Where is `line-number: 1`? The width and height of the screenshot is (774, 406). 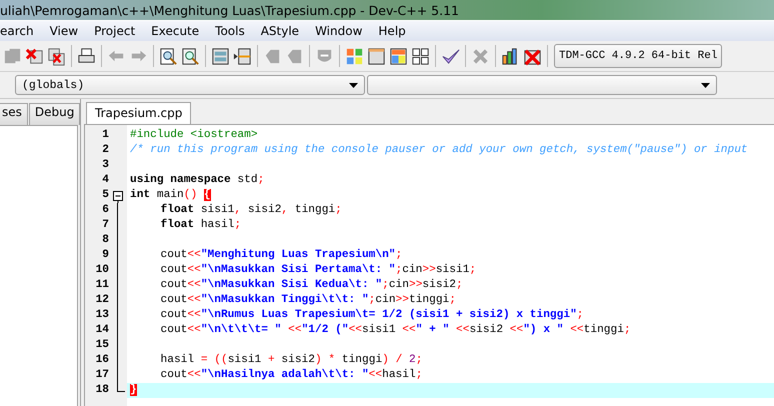
line-number: 1 is located at coordinates (105, 135).